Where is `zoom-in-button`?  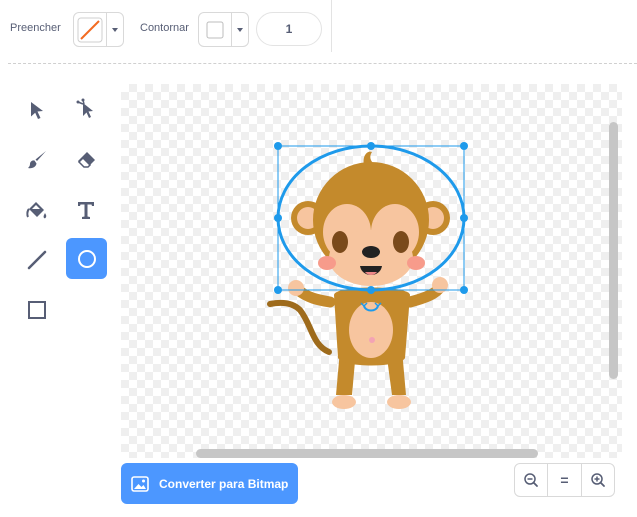 zoom-in-button is located at coordinates (597, 480).